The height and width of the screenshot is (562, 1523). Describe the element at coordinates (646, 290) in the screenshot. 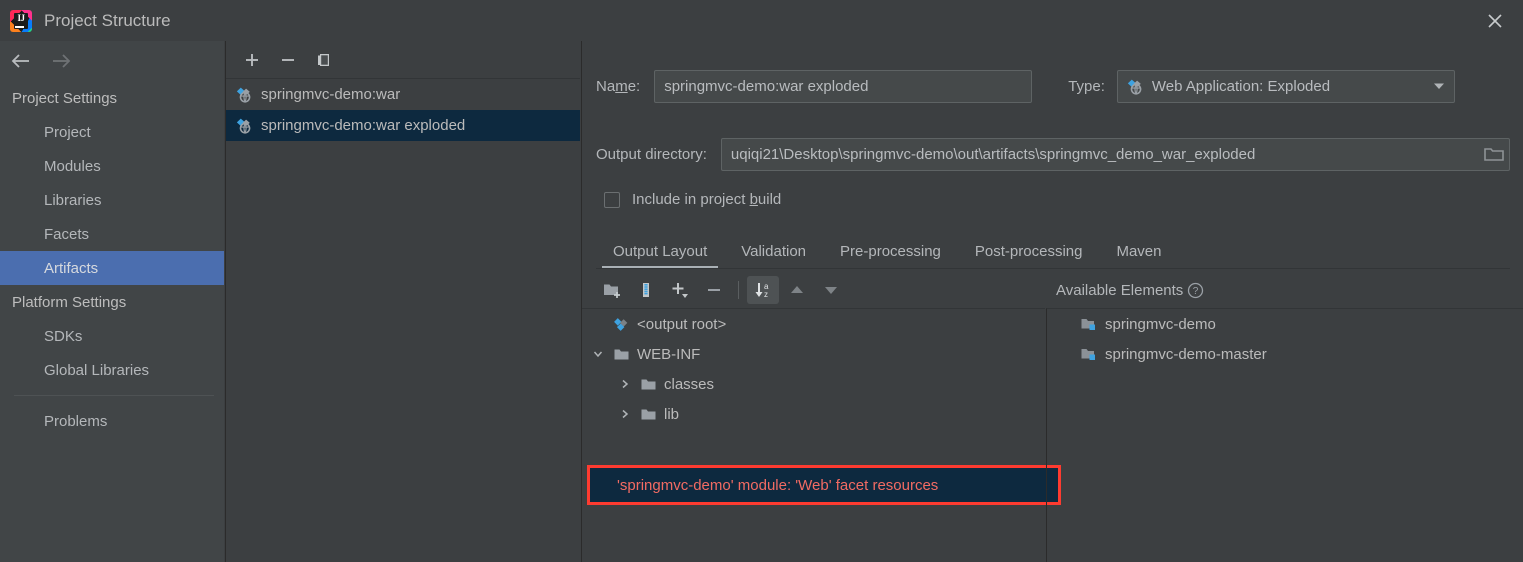

I see `create-archive-button` at that location.